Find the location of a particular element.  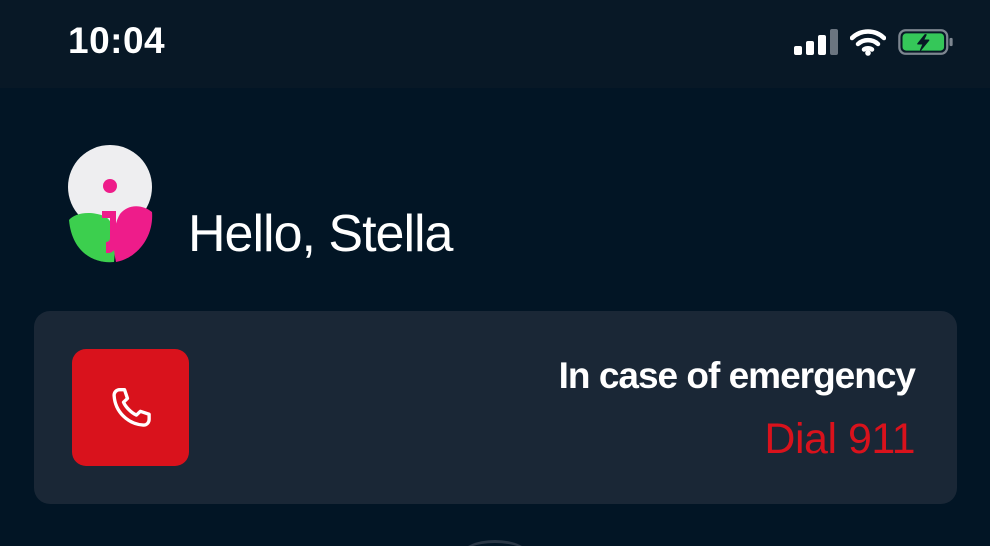

app-logo-icon is located at coordinates (110, 204).